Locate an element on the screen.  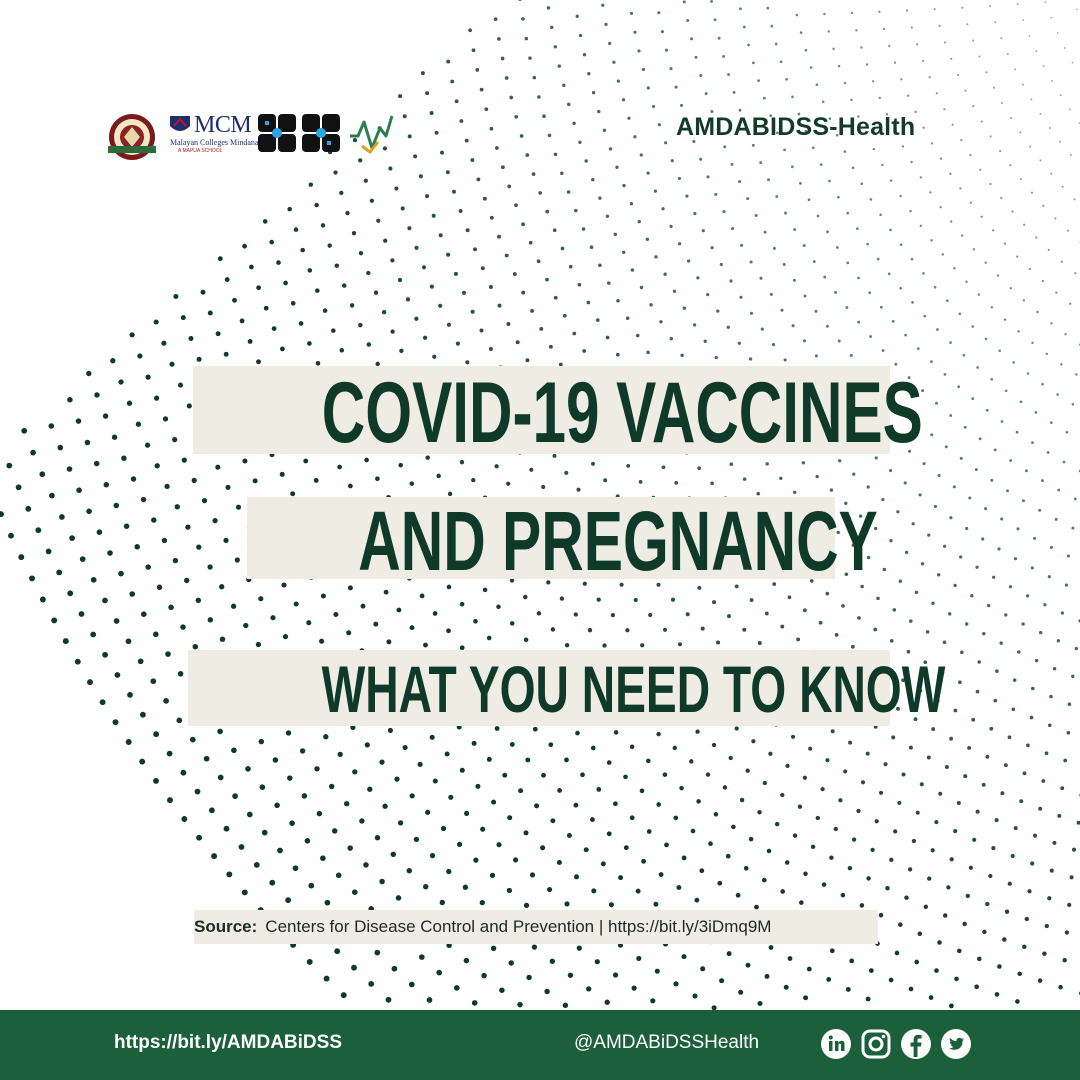
footer-url-link: https://bit.ly/AMDABiDSS is located at coordinates (228, 1043).